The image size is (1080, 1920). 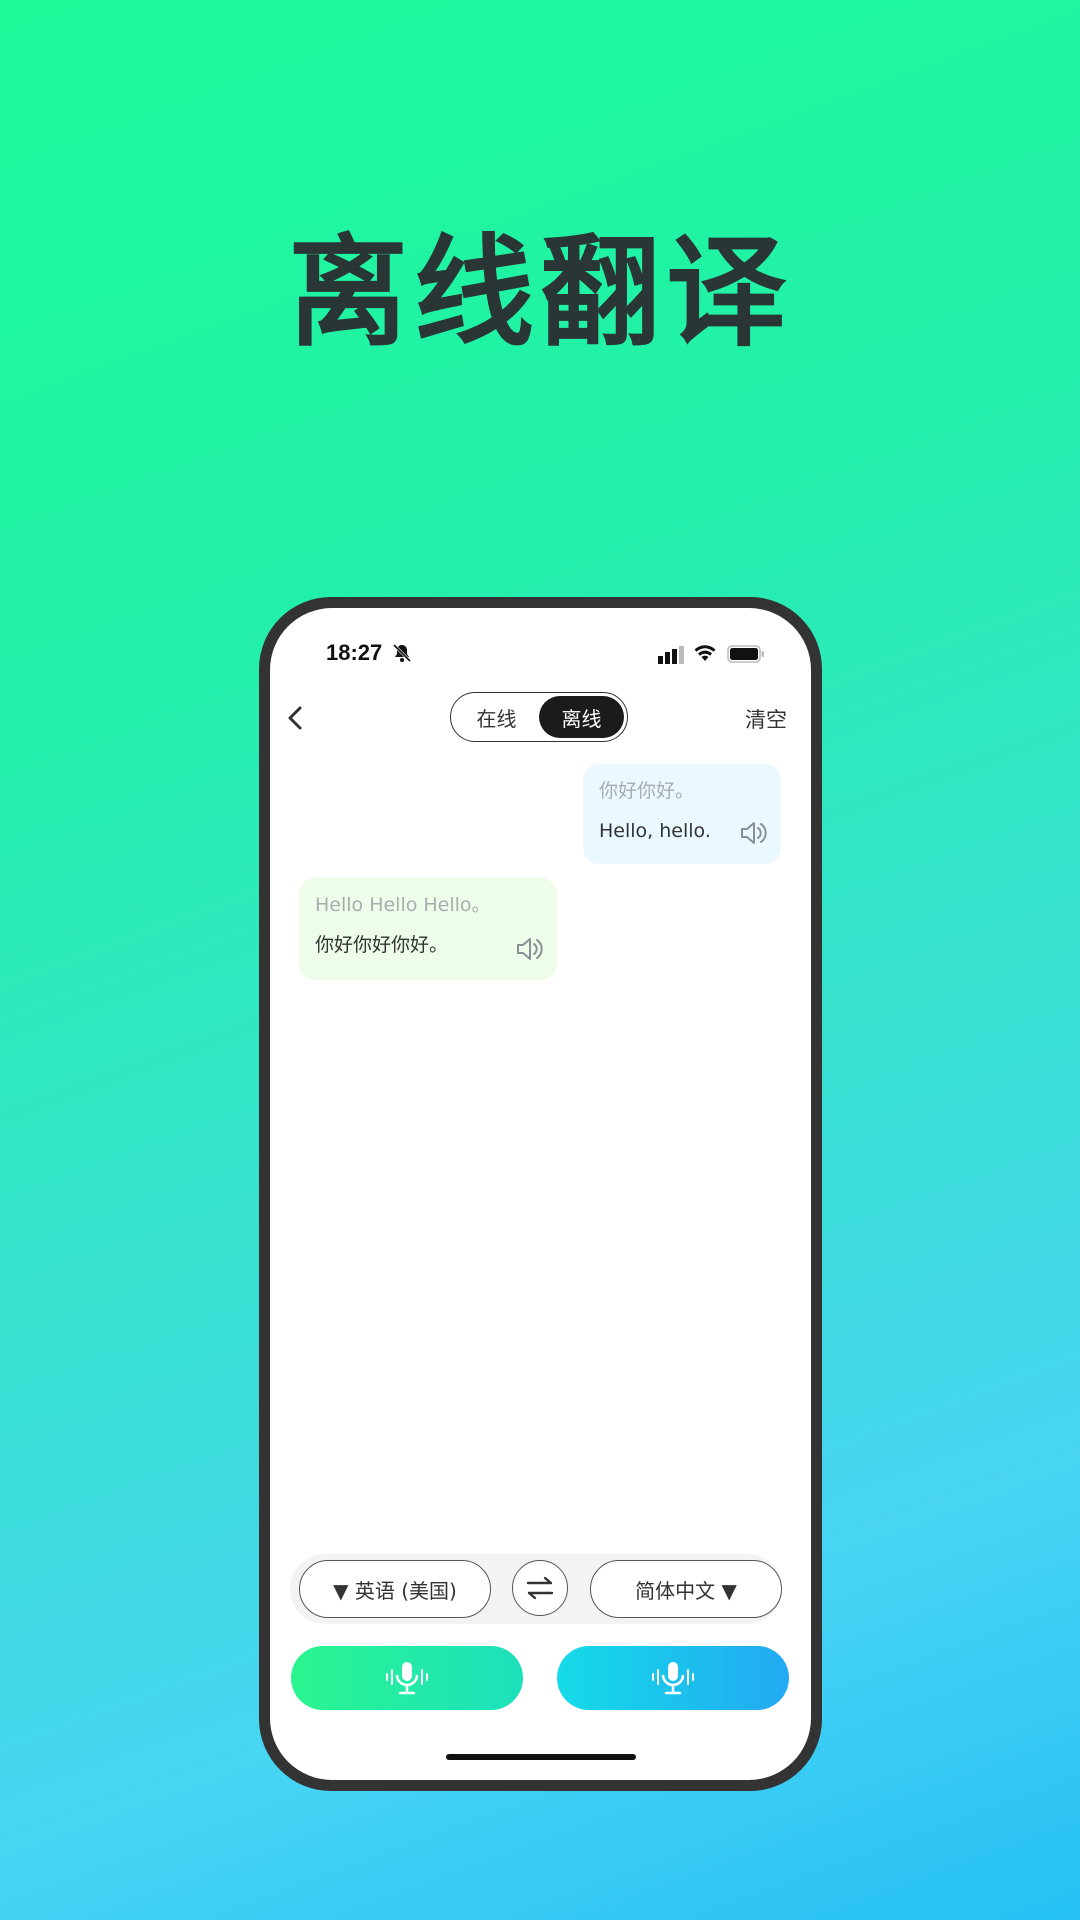 I want to click on message-source-text: 你好你好。, so click(x=647, y=791).